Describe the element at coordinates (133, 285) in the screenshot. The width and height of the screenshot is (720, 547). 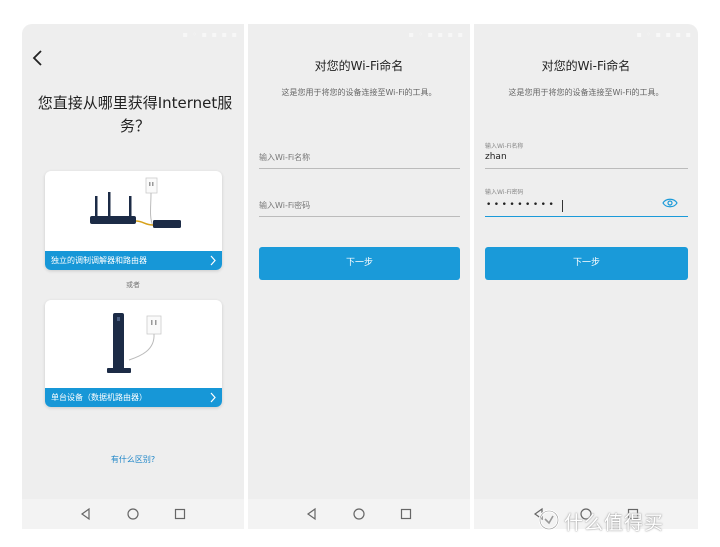
I see `or-text: 或者` at that location.